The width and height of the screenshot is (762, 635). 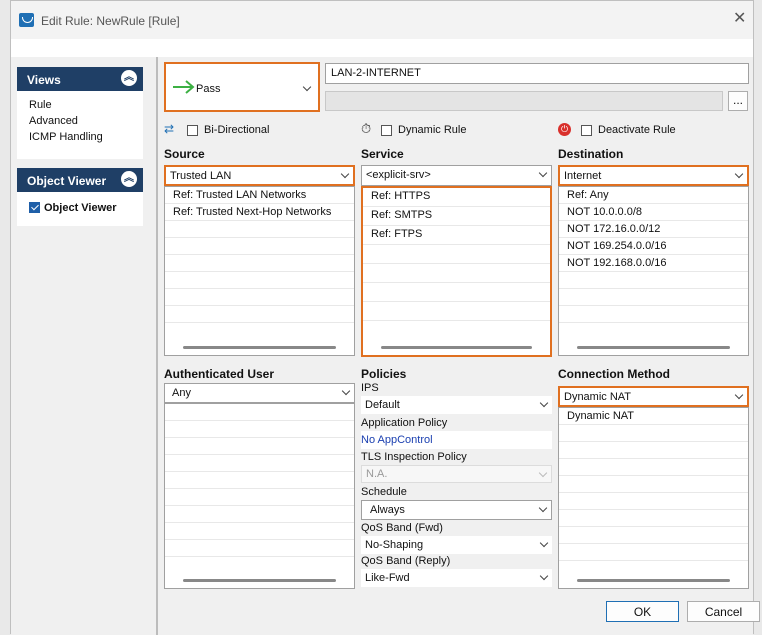 I want to click on connection-method-value: Dynamic NAT, so click(x=598, y=397).